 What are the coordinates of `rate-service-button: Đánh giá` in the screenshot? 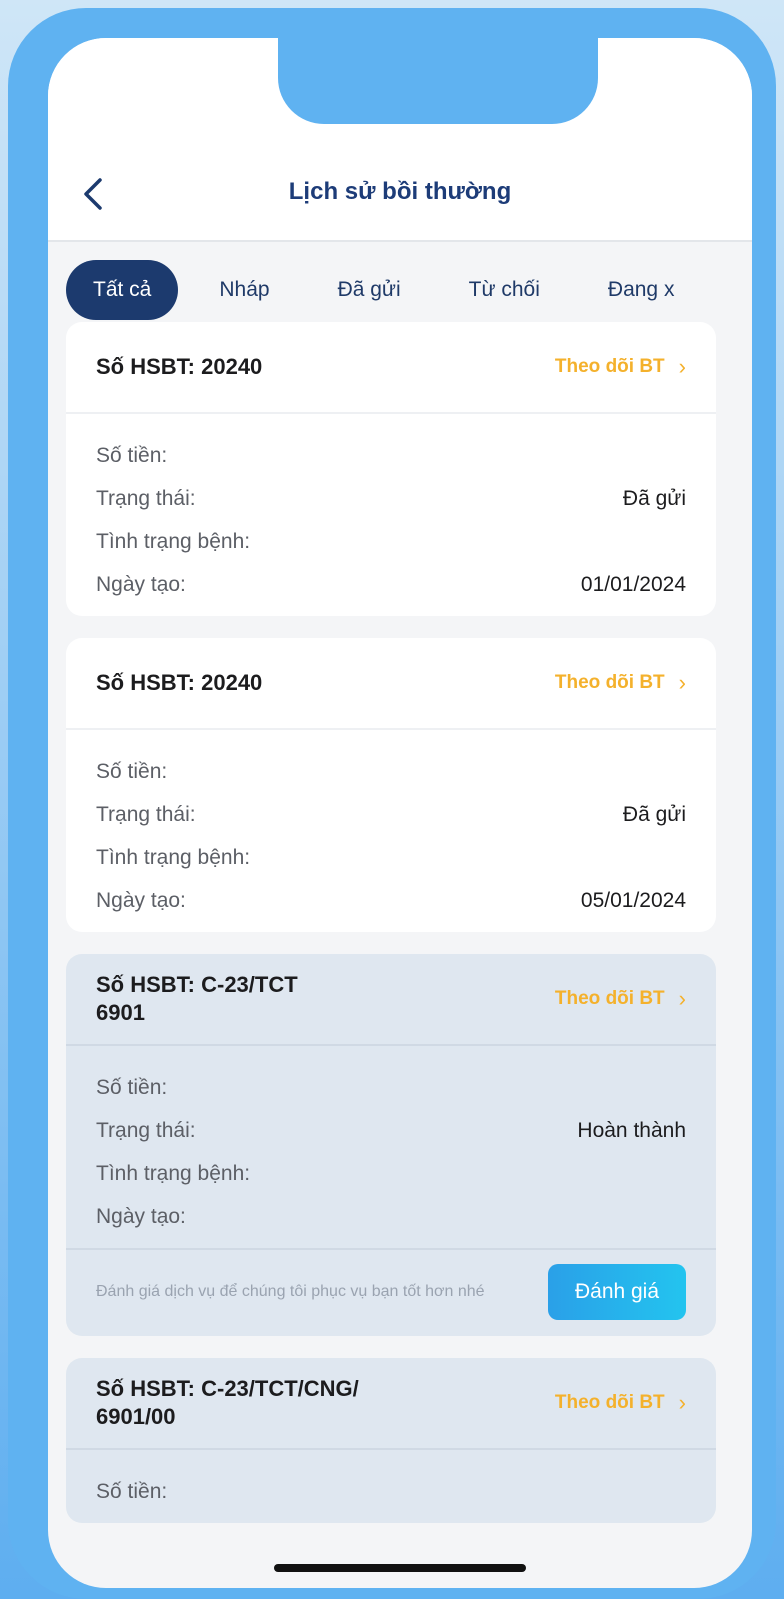 It's located at (617, 1292).